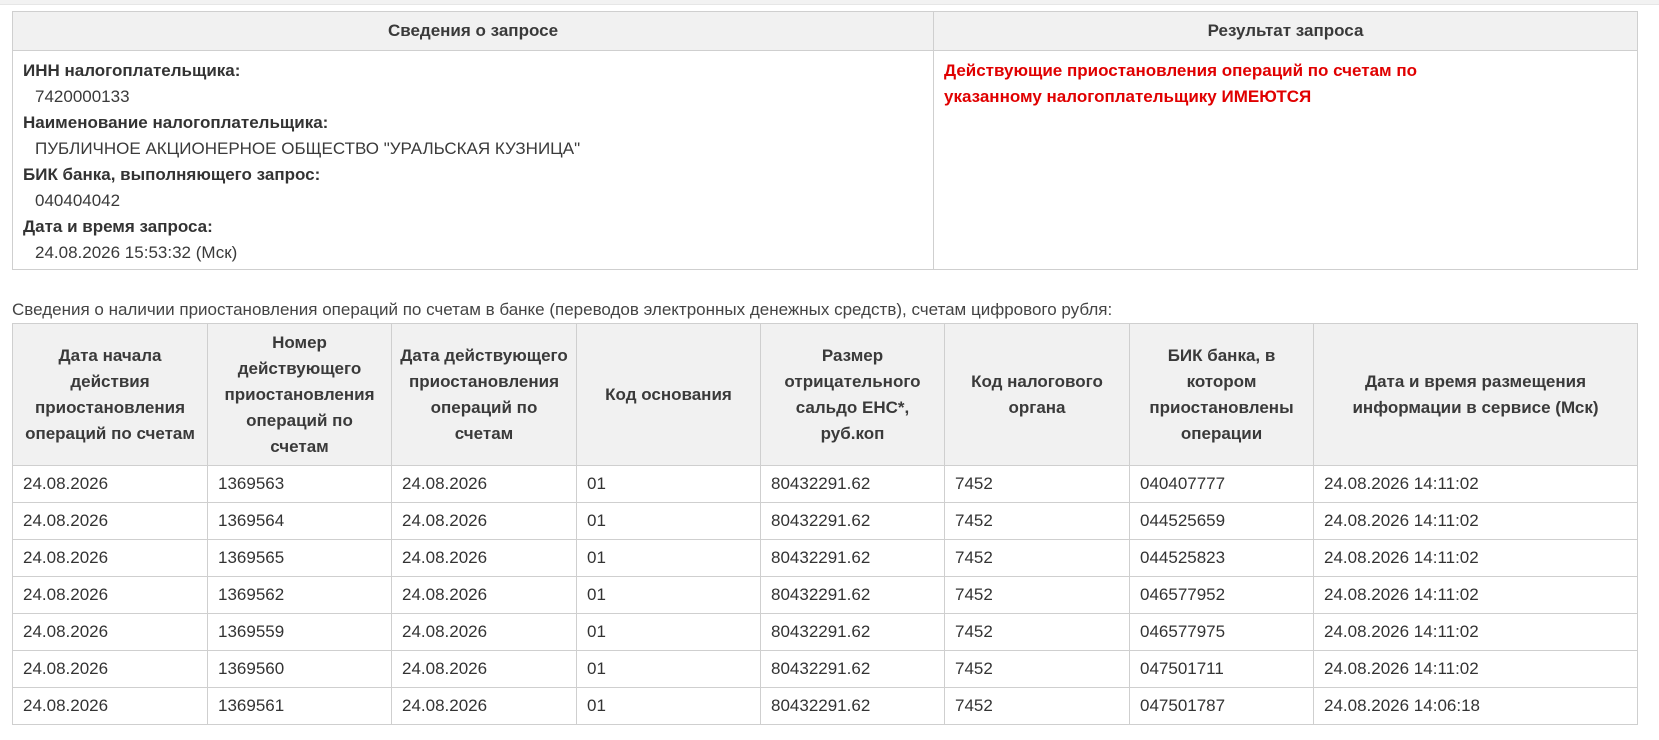  I want to click on table-cell: 1369565, so click(299, 558).